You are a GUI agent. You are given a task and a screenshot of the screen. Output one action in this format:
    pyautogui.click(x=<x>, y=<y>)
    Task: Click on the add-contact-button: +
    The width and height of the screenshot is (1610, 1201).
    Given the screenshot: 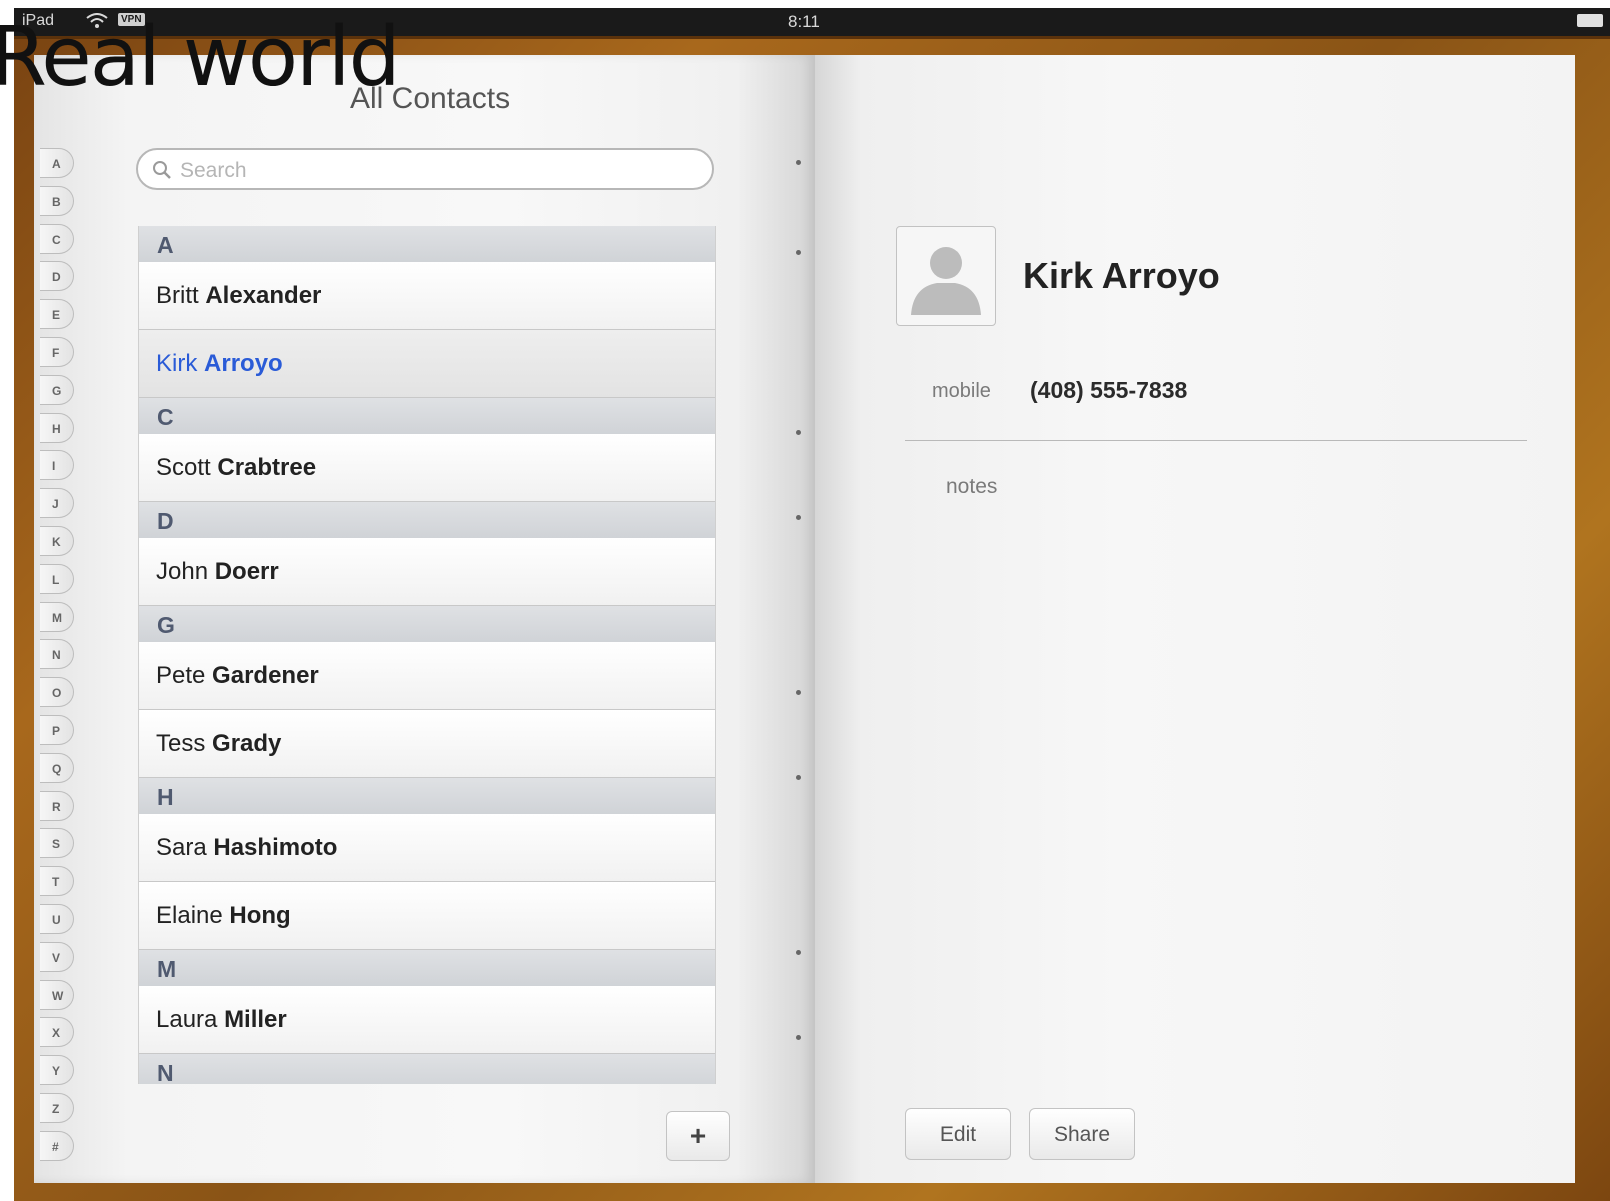 What is the action you would take?
    pyautogui.click(x=698, y=1136)
    